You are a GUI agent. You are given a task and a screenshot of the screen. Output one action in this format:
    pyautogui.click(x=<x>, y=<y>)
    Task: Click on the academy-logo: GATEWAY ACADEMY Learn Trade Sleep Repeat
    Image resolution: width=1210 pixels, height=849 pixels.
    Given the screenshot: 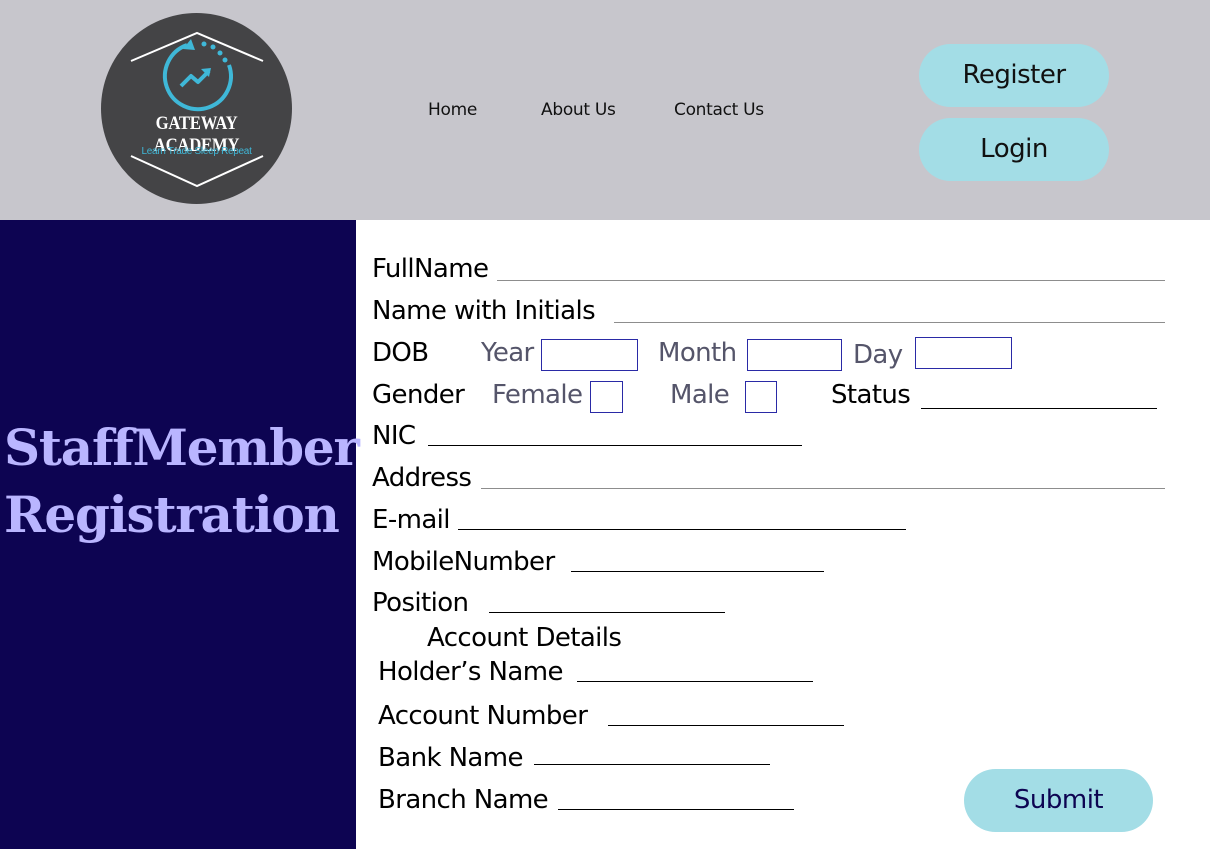 What is the action you would take?
    pyautogui.click(x=196, y=108)
    